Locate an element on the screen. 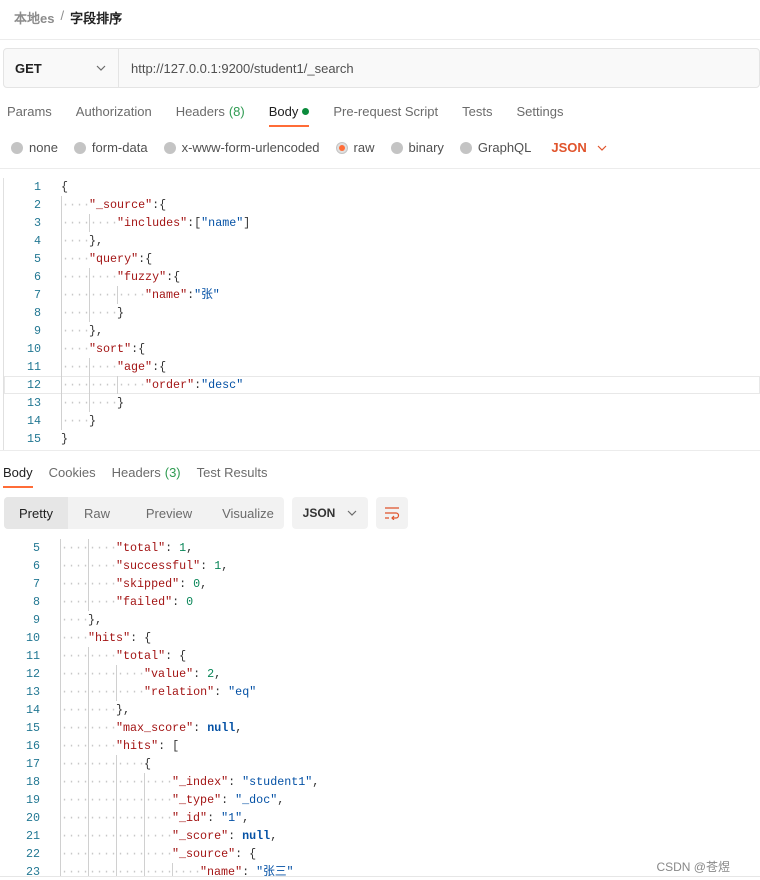  breadcrumb-parent: 本地es is located at coordinates (34, 17).